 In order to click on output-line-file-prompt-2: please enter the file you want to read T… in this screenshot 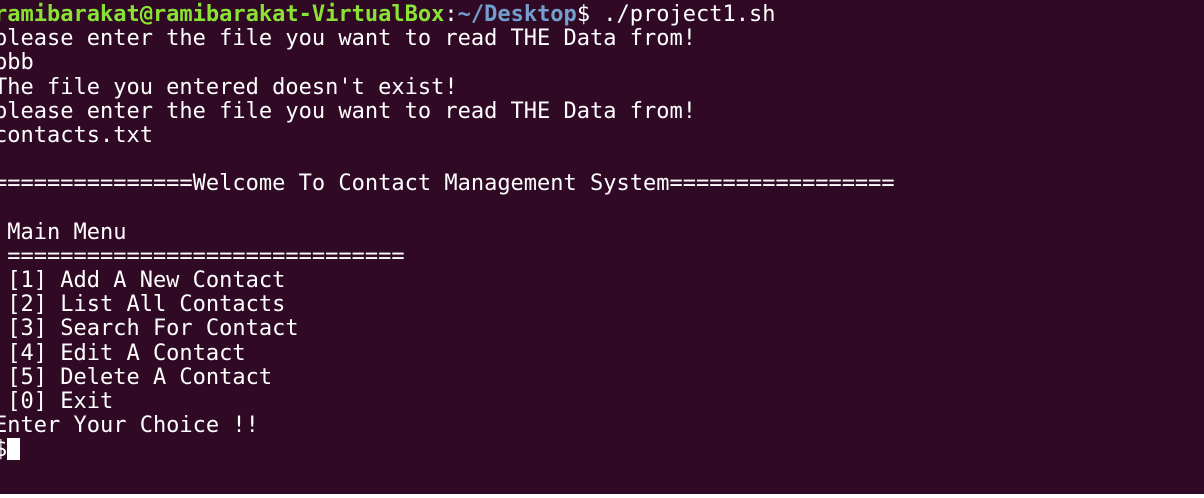, I will do `click(348, 111)`.